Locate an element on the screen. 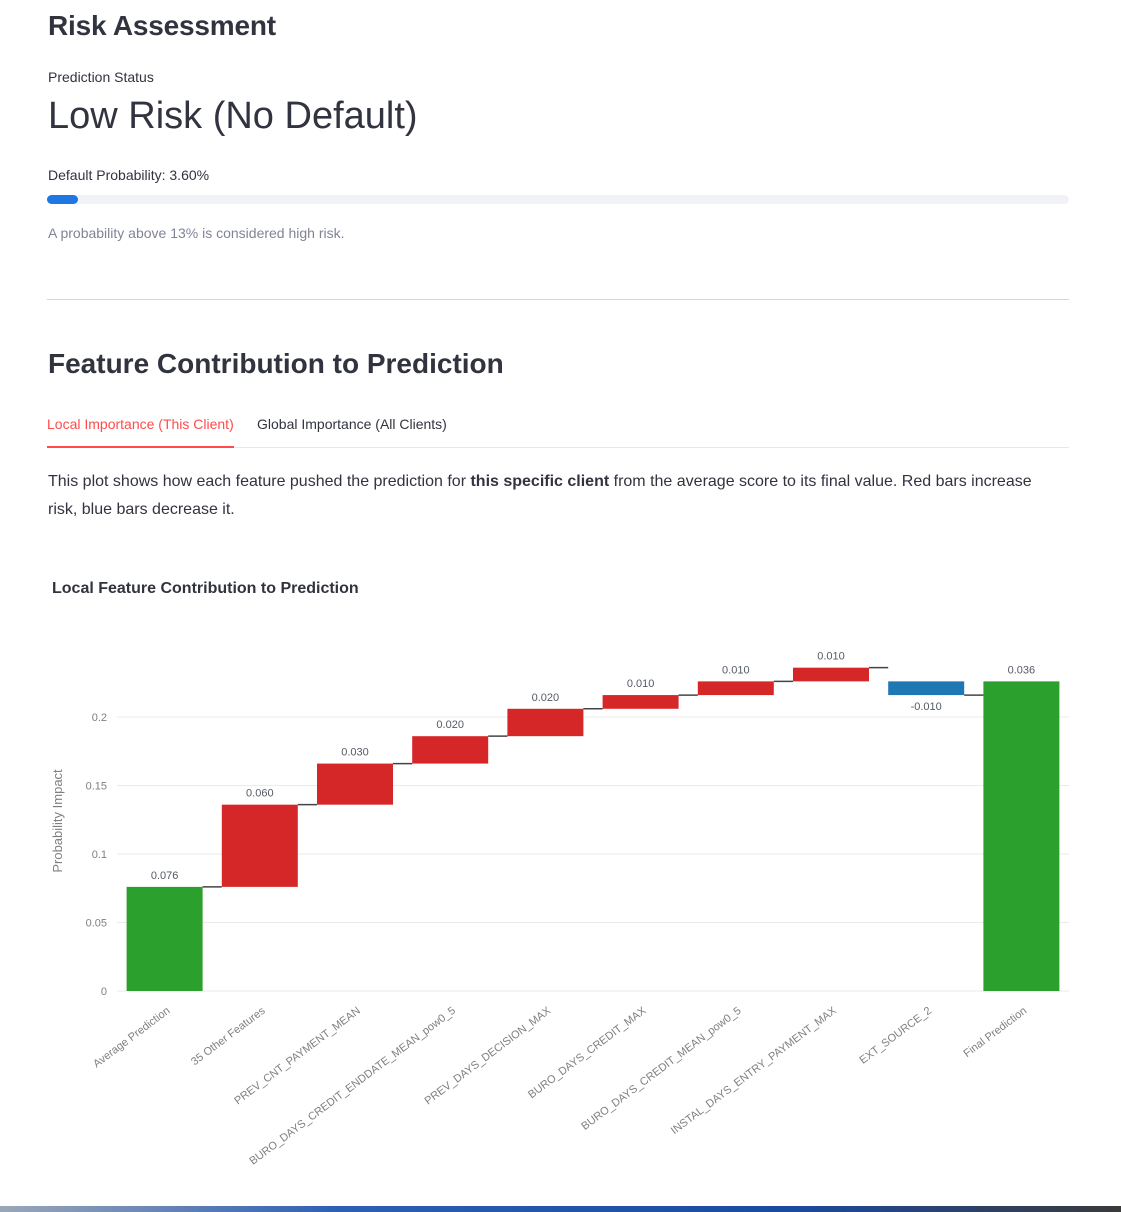  y-tick-label: 0.15 is located at coordinates (96, 787).